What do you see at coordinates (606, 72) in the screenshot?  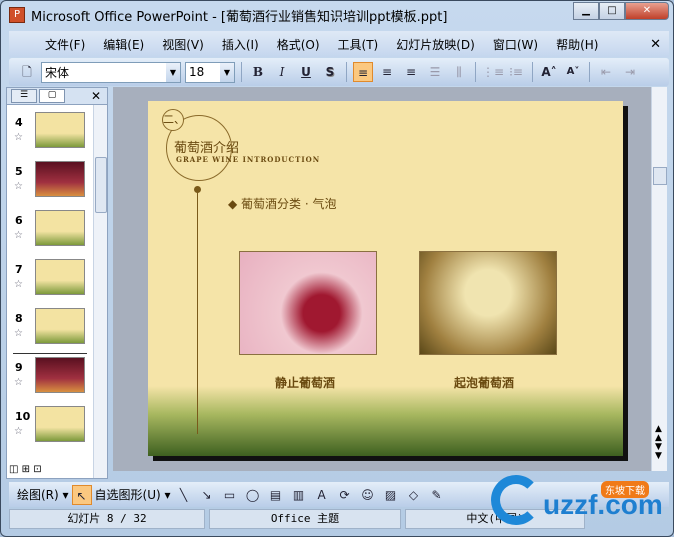 I see `decrease-indent-icon: ⇤` at bounding box center [606, 72].